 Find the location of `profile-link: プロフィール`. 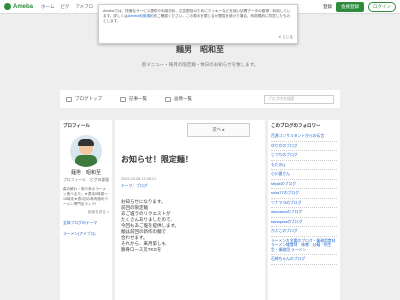

profile-link: プロフィール is located at coordinates (74, 180).